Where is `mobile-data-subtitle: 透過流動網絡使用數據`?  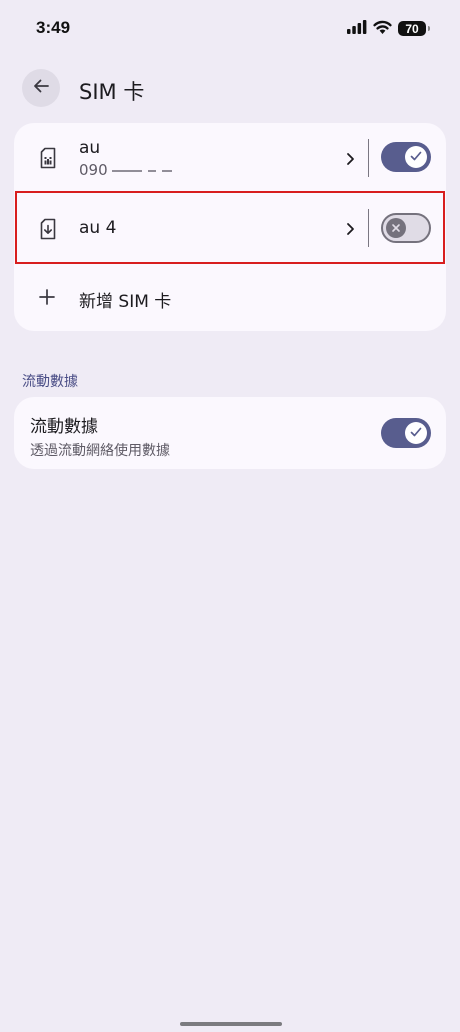
mobile-data-subtitle: 透過流動網絡使用數據 is located at coordinates (100, 451).